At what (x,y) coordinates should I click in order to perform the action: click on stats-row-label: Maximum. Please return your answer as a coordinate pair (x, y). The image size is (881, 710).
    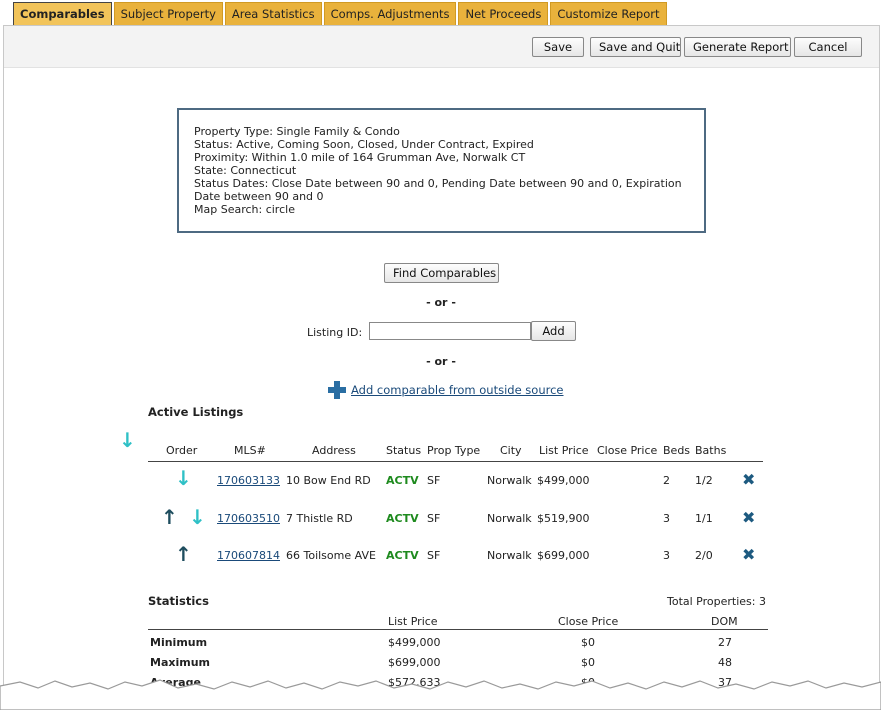
    Looking at the image, I should click on (180, 662).